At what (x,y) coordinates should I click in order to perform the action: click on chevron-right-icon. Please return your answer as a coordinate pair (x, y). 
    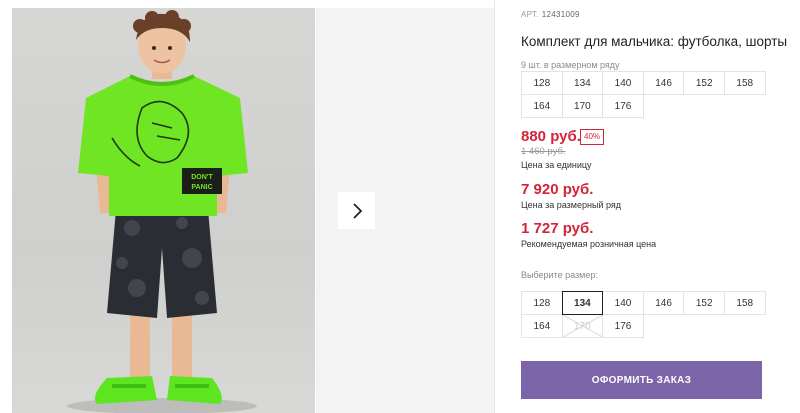
    Looking at the image, I should click on (357, 210).